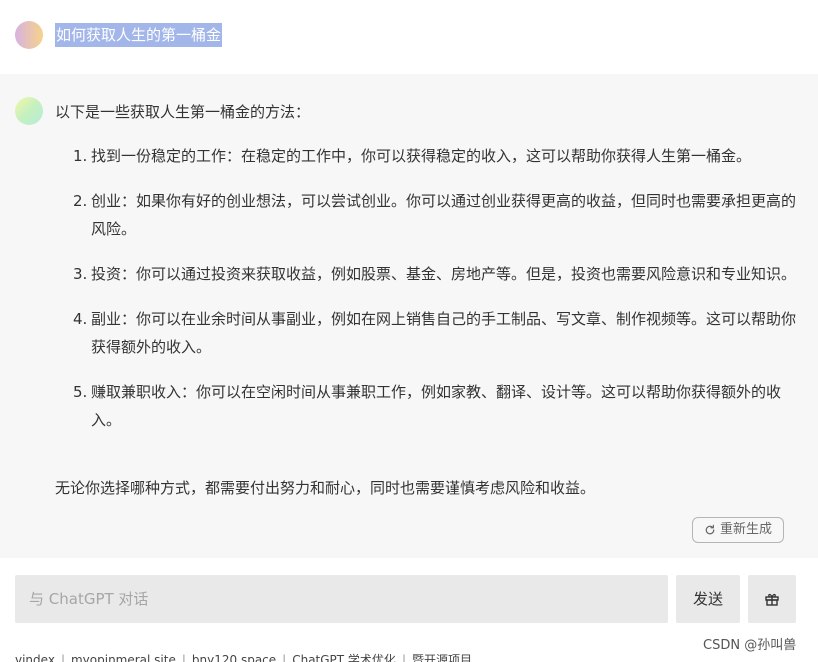 The width and height of the screenshot is (818, 662). What do you see at coordinates (708, 599) in the screenshot?
I see `send-button: 发送` at bounding box center [708, 599].